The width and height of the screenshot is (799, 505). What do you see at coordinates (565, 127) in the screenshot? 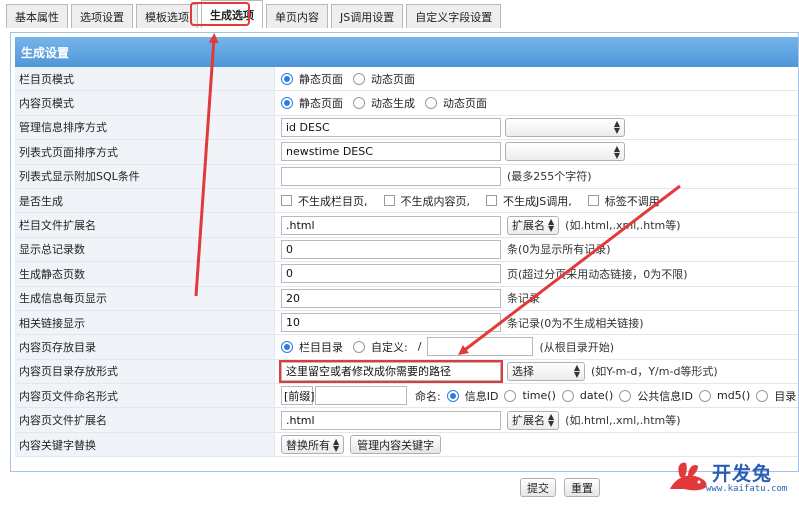
I see `admin-order-select: ▲ ▼` at bounding box center [565, 127].